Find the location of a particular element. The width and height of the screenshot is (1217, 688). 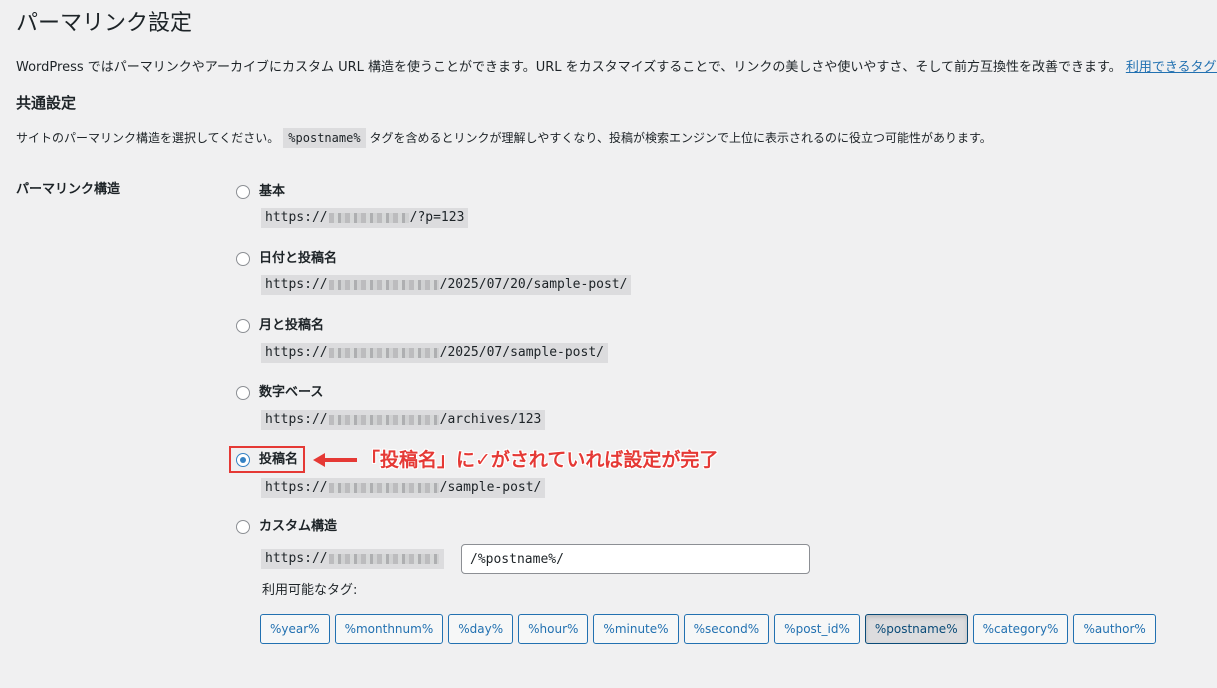

option-custom: カスタム構造 is located at coordinates (286, 527).